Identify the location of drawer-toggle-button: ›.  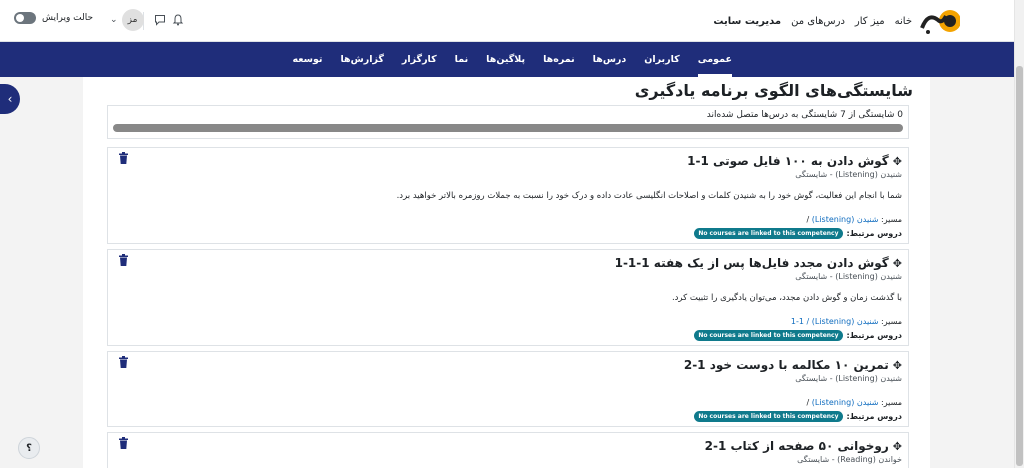
(10, 99).